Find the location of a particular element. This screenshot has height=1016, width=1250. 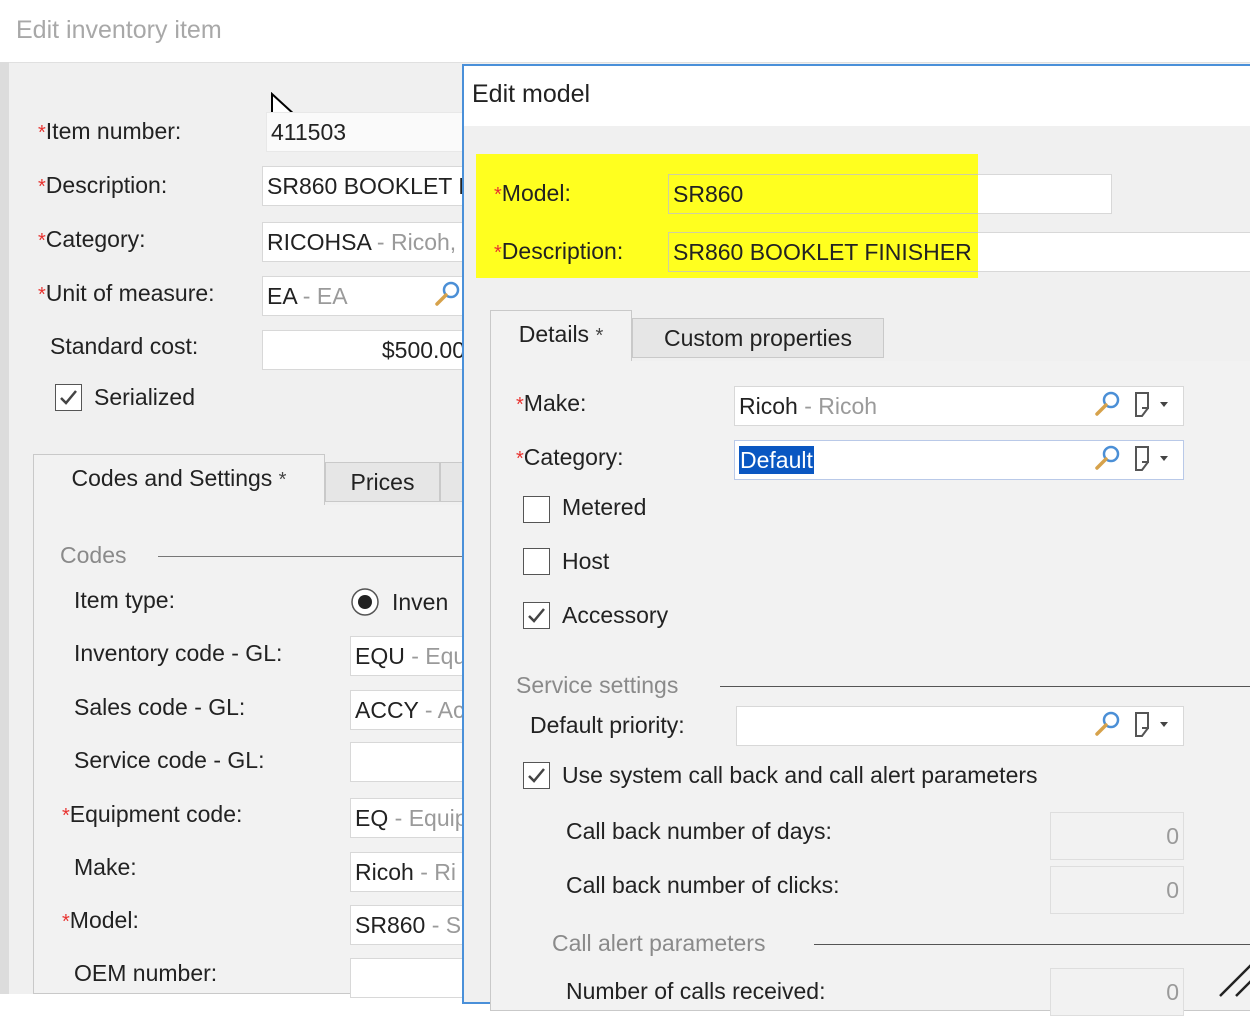

dialog-category-label: *Category: is located at coordinates (570, 457).